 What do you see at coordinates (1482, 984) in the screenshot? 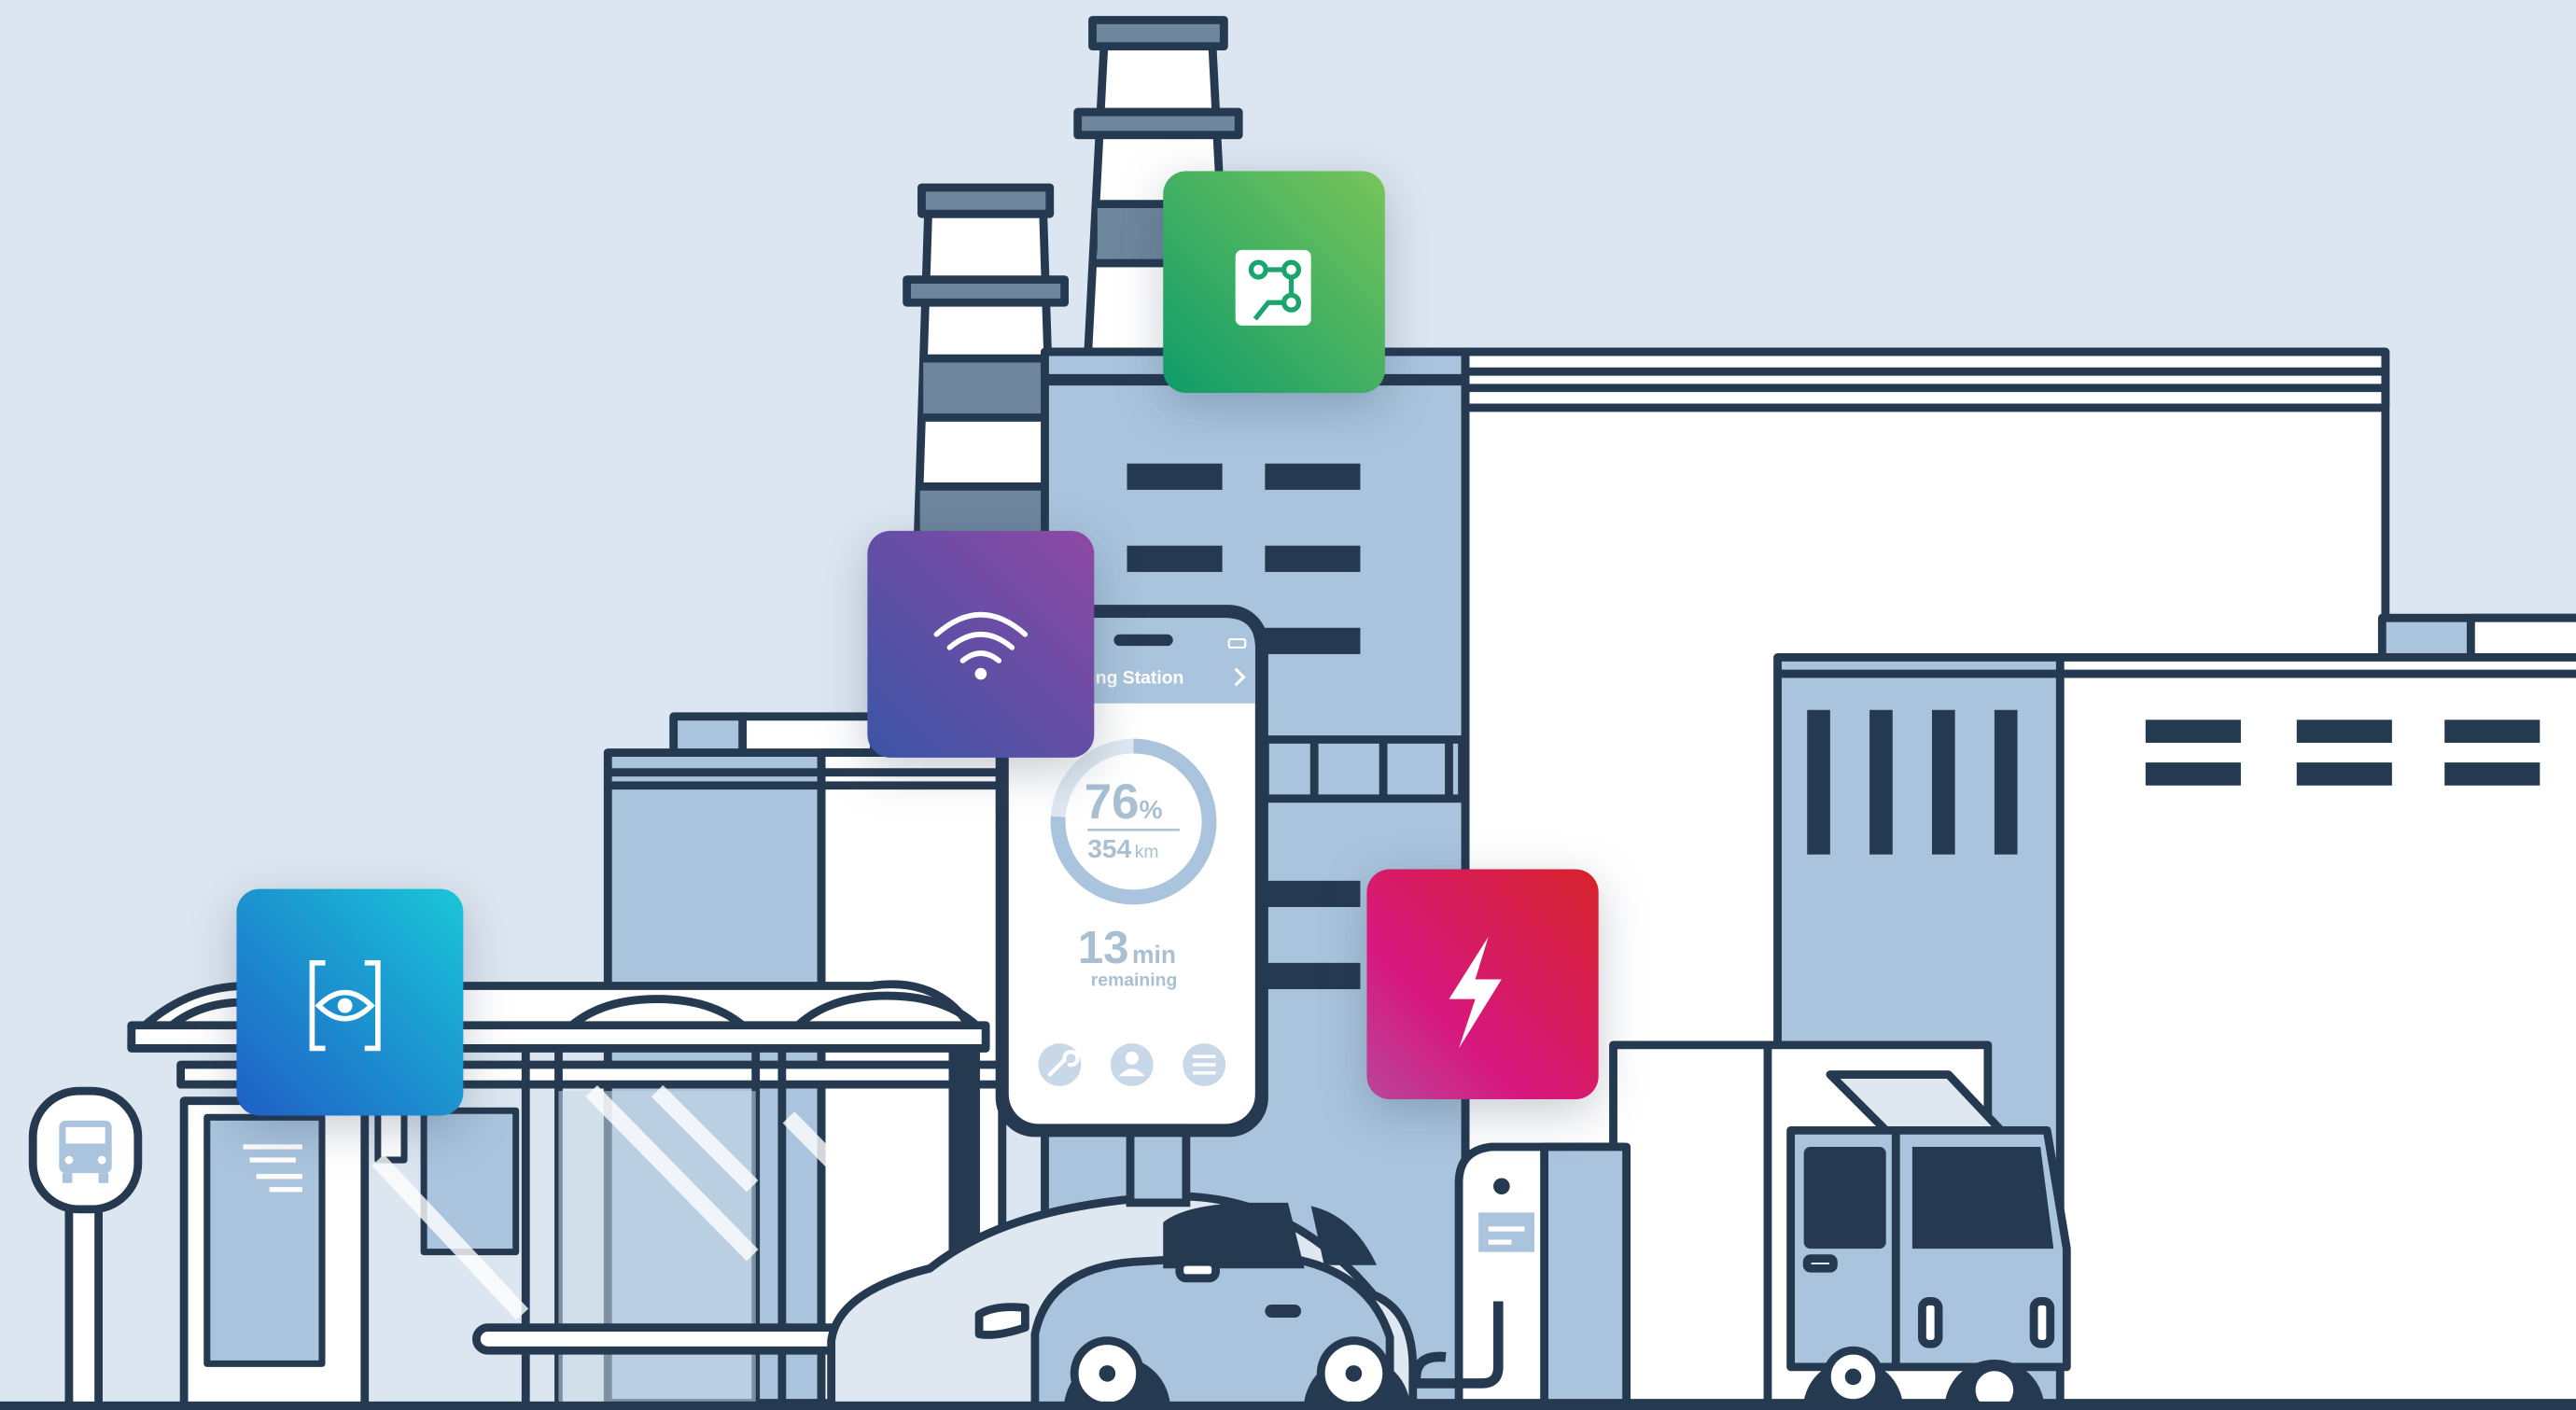
I see `tile-red-lightning` at bounding box center [1482, 984].